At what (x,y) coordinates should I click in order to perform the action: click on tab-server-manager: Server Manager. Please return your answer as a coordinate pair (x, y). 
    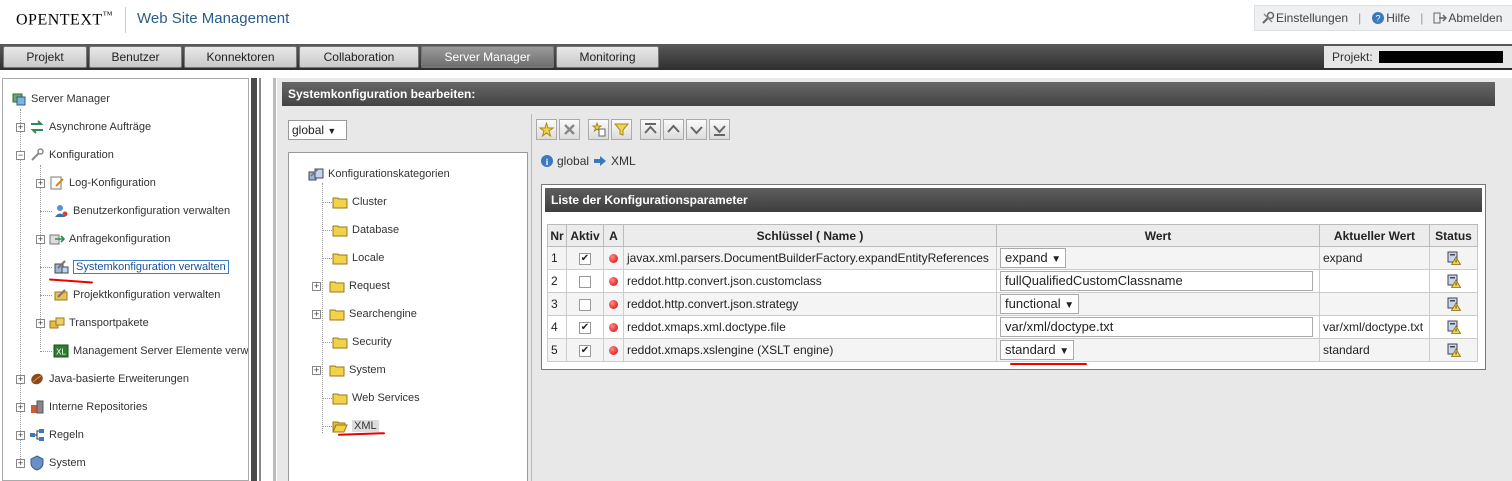
    Looking at the image, I should click on (487, 57).